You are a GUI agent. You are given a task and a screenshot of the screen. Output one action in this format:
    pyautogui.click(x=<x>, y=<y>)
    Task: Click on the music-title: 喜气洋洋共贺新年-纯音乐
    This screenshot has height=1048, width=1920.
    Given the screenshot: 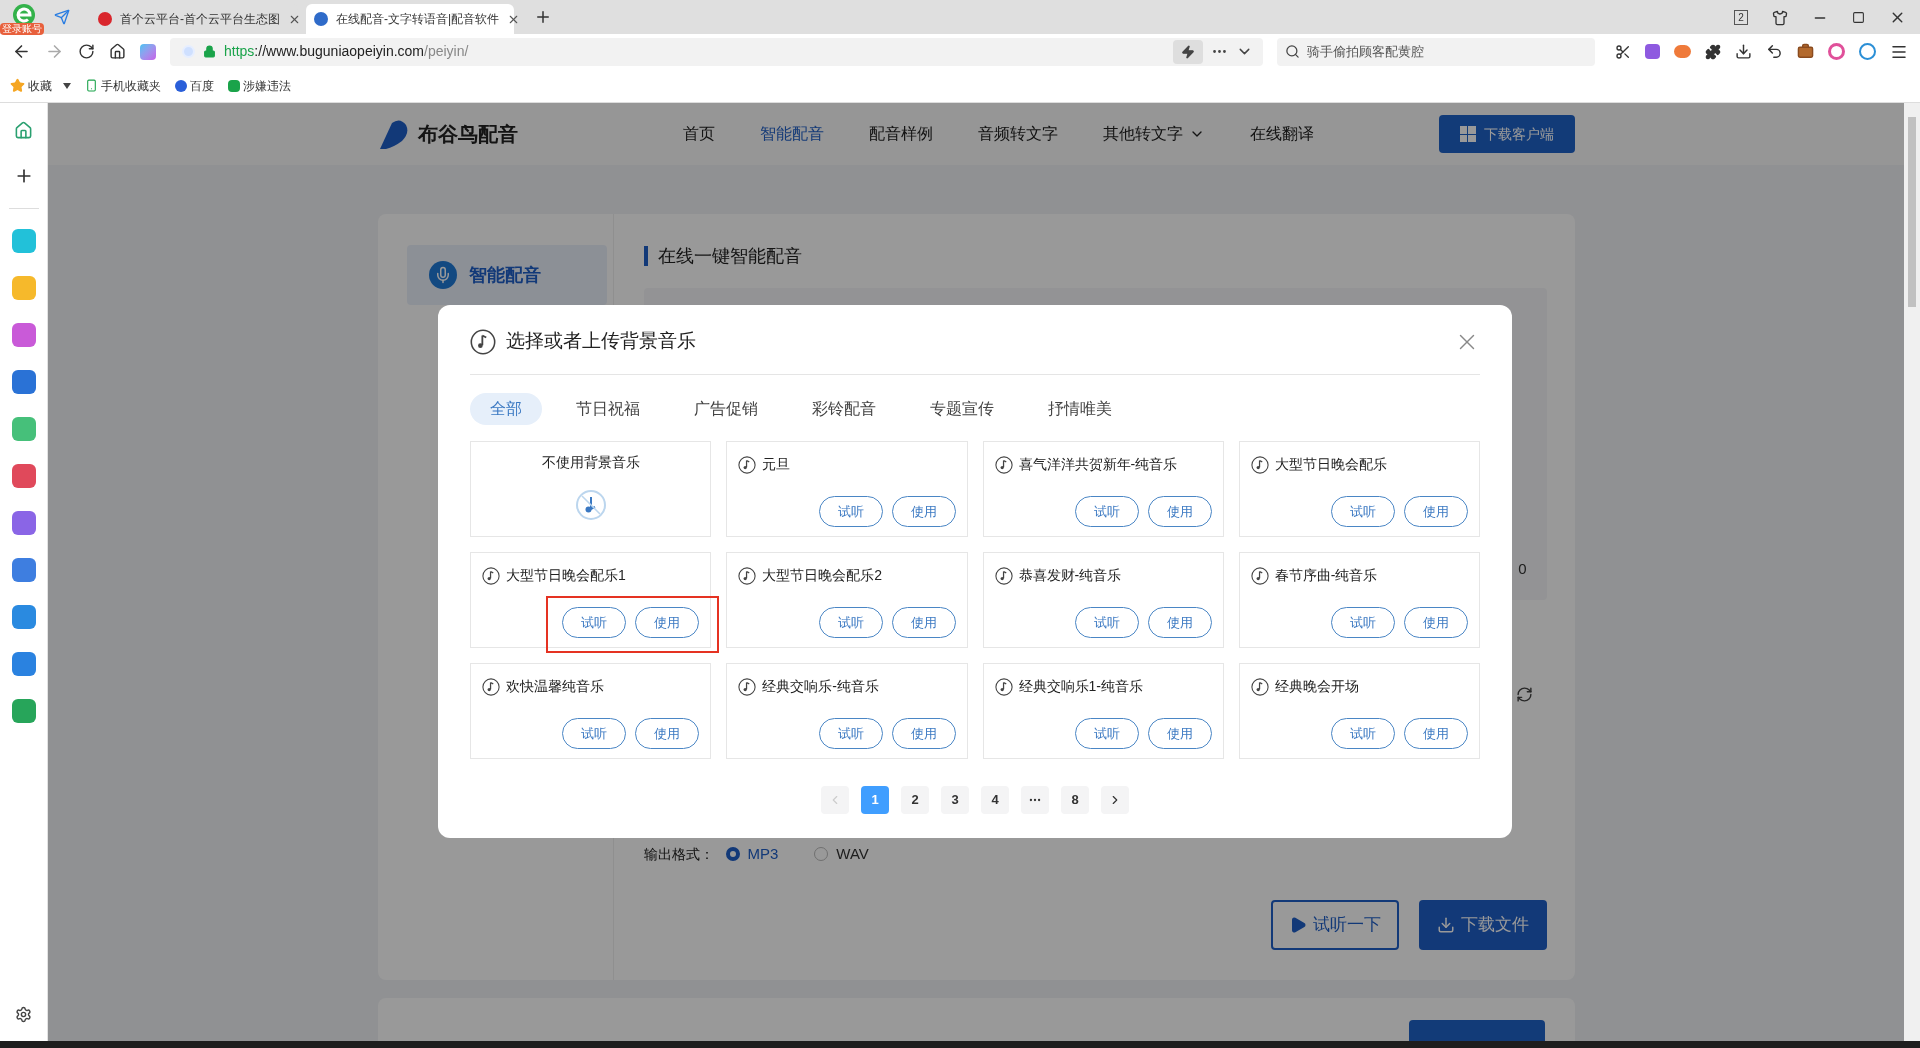 What is the action you would take?
    pyautogui.click(x=1098, y=464)
    